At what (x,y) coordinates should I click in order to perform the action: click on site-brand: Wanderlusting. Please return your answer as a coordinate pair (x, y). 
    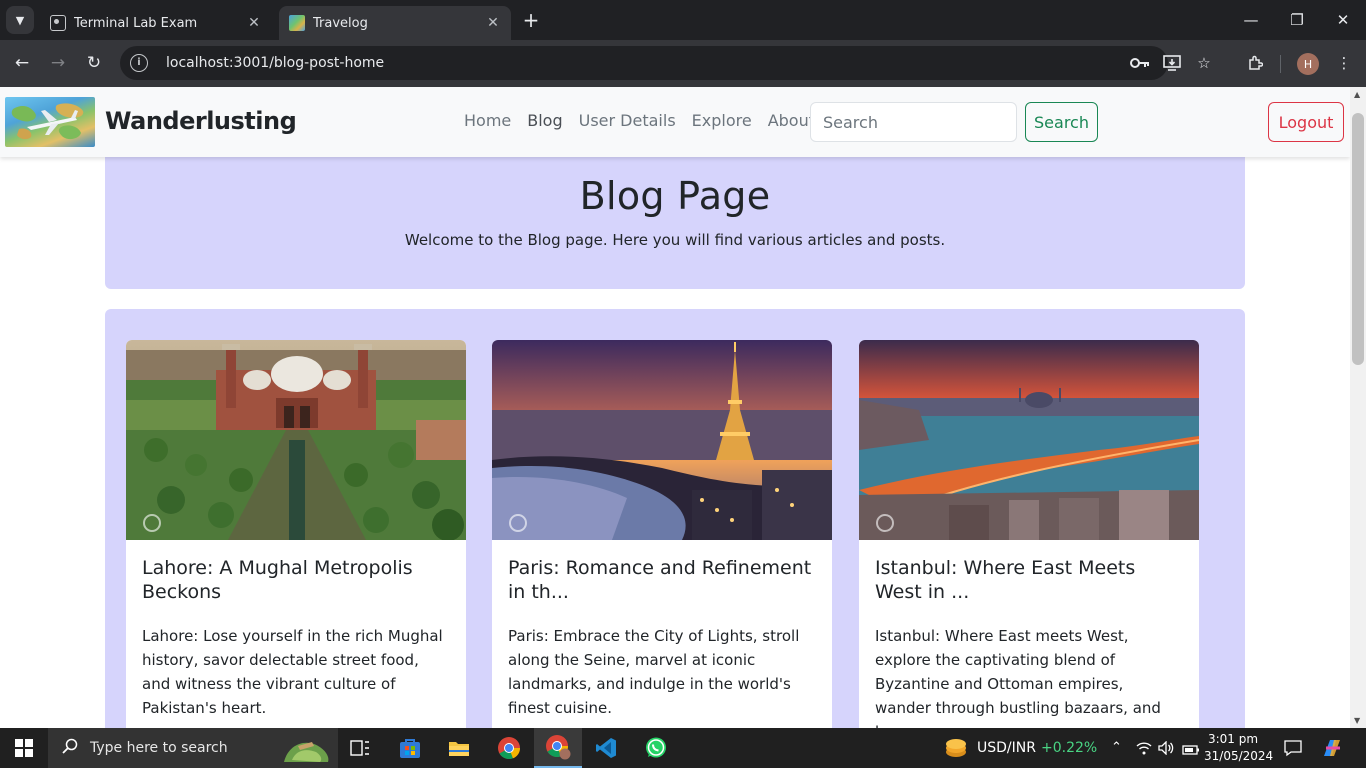
    Looking at the image, I should click on (201, 121).